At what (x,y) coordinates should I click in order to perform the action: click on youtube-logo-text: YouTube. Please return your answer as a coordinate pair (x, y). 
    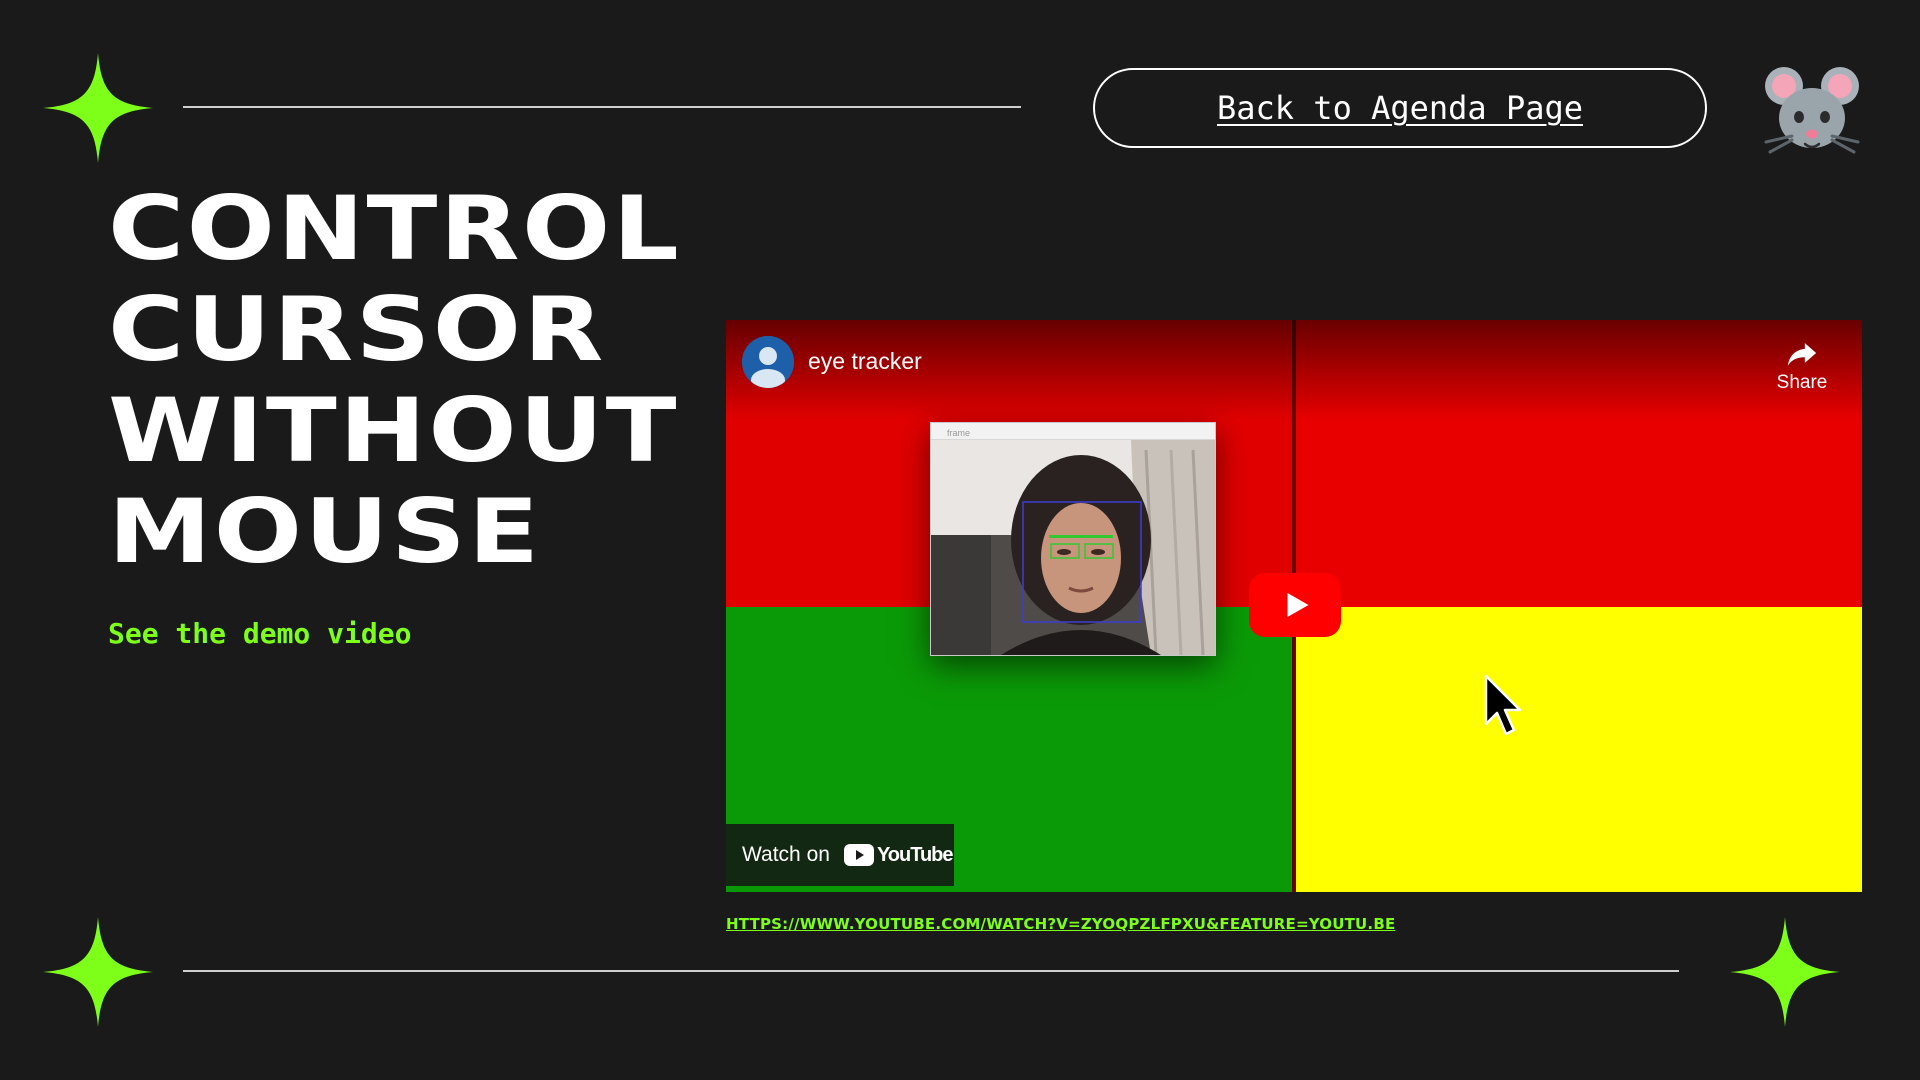
    Looking at the image, I should click on (915, 854).